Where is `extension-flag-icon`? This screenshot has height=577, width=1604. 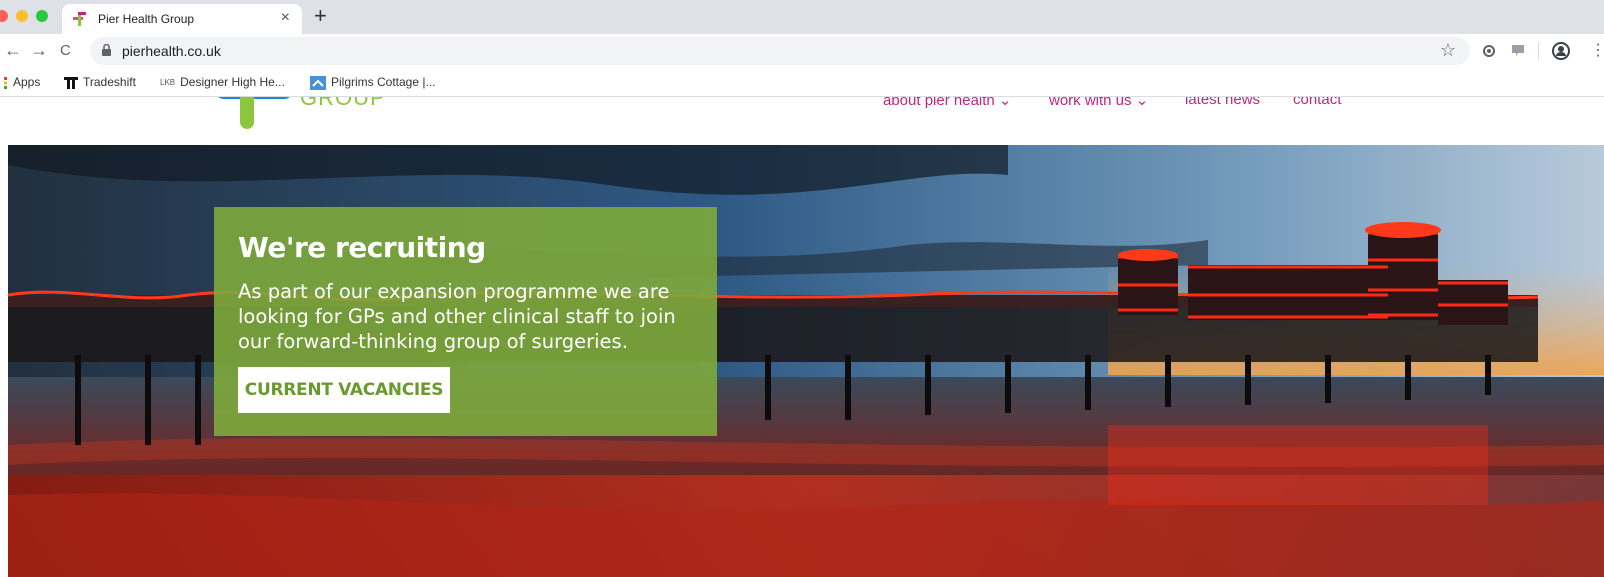
extension-flag-icon is located at coordinates (1518, 51).